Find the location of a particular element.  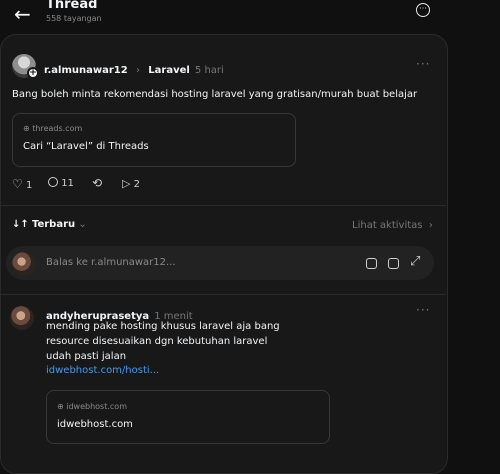

sort-dropdown: ↓↑ Terbaru ⌄ is located at coordinates (49, 224).